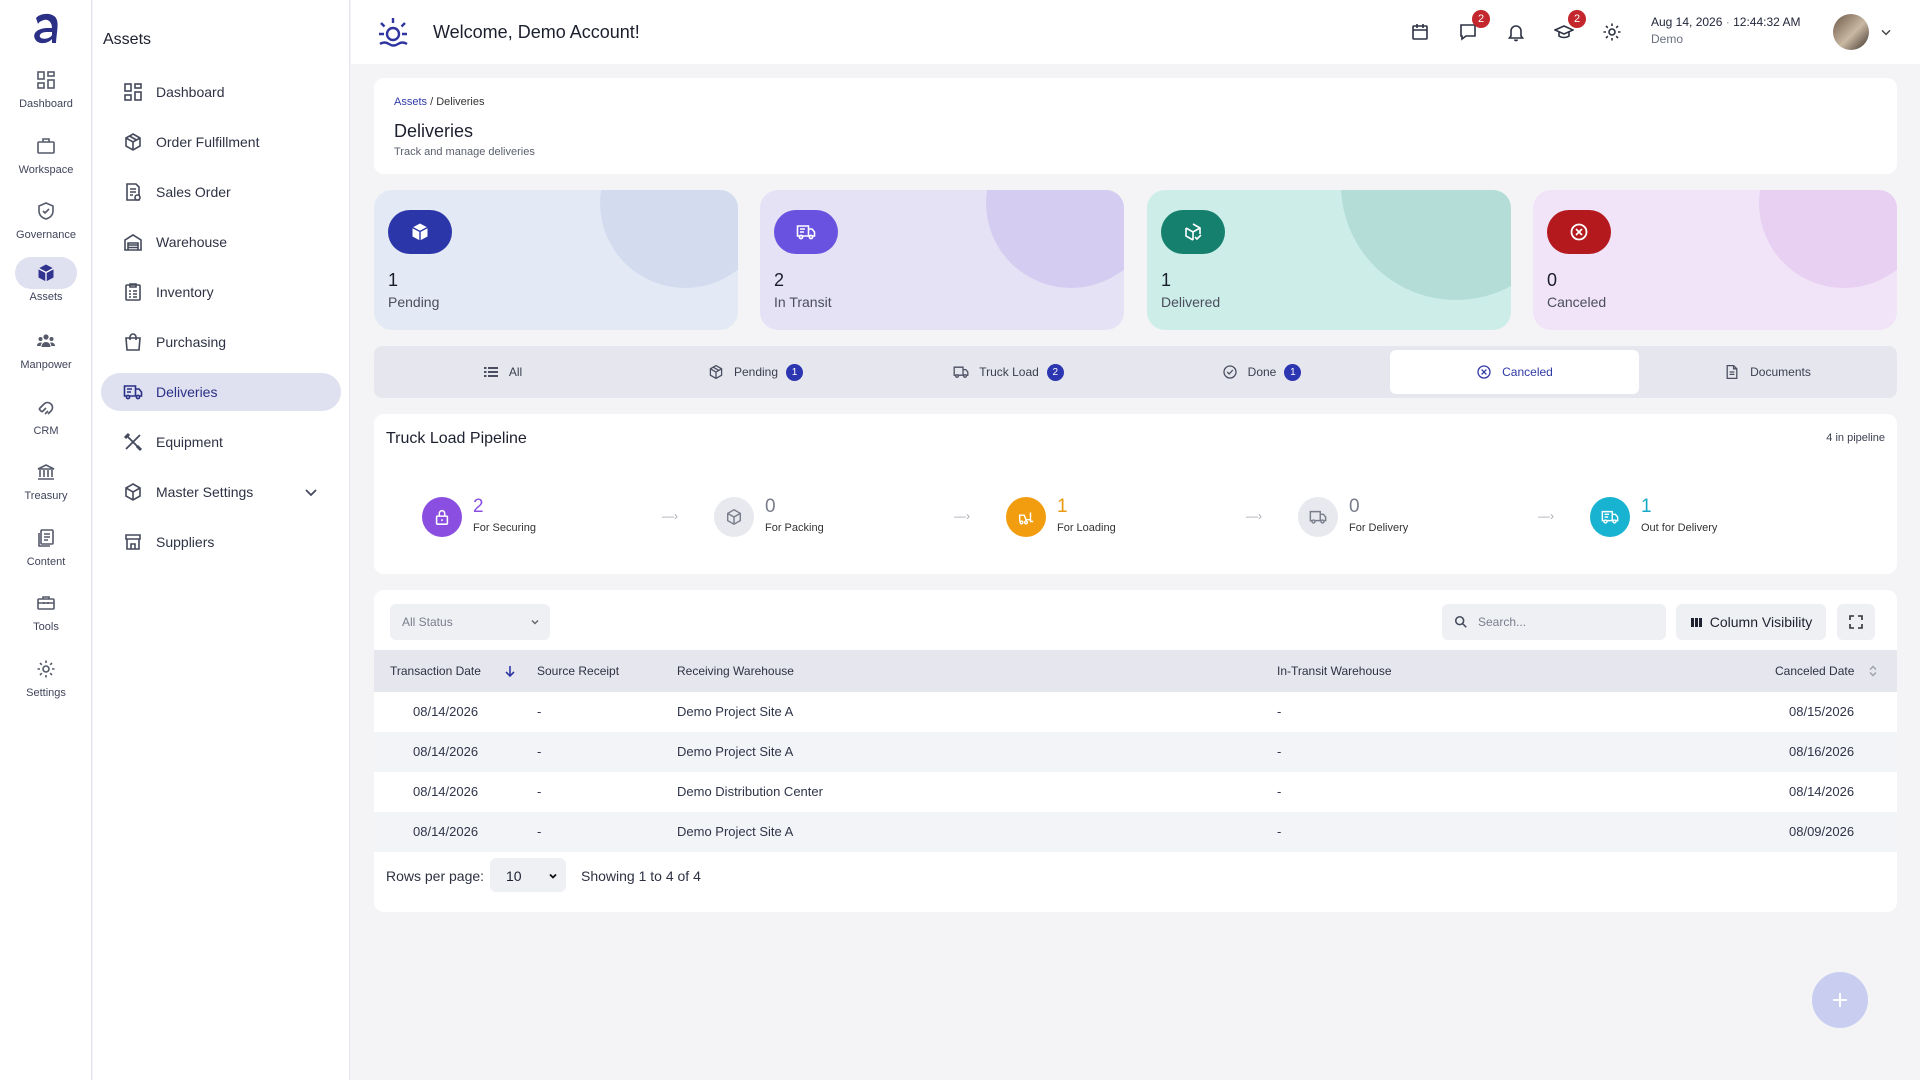 The height and width of the screenshot is (1080, 1920). What do you see at coordinates (456, 438) in the screenshot?
I see `pipeline-title: Truck Load Pipeline` at bounding box center [456, 438].